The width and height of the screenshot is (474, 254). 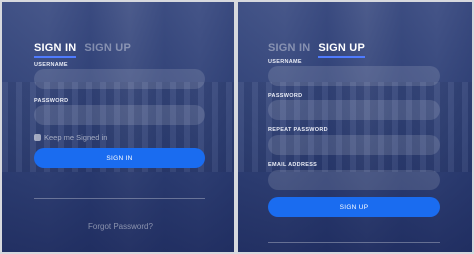 I want to click on signup-button: SIGN UP, so click(x=354, y=207).